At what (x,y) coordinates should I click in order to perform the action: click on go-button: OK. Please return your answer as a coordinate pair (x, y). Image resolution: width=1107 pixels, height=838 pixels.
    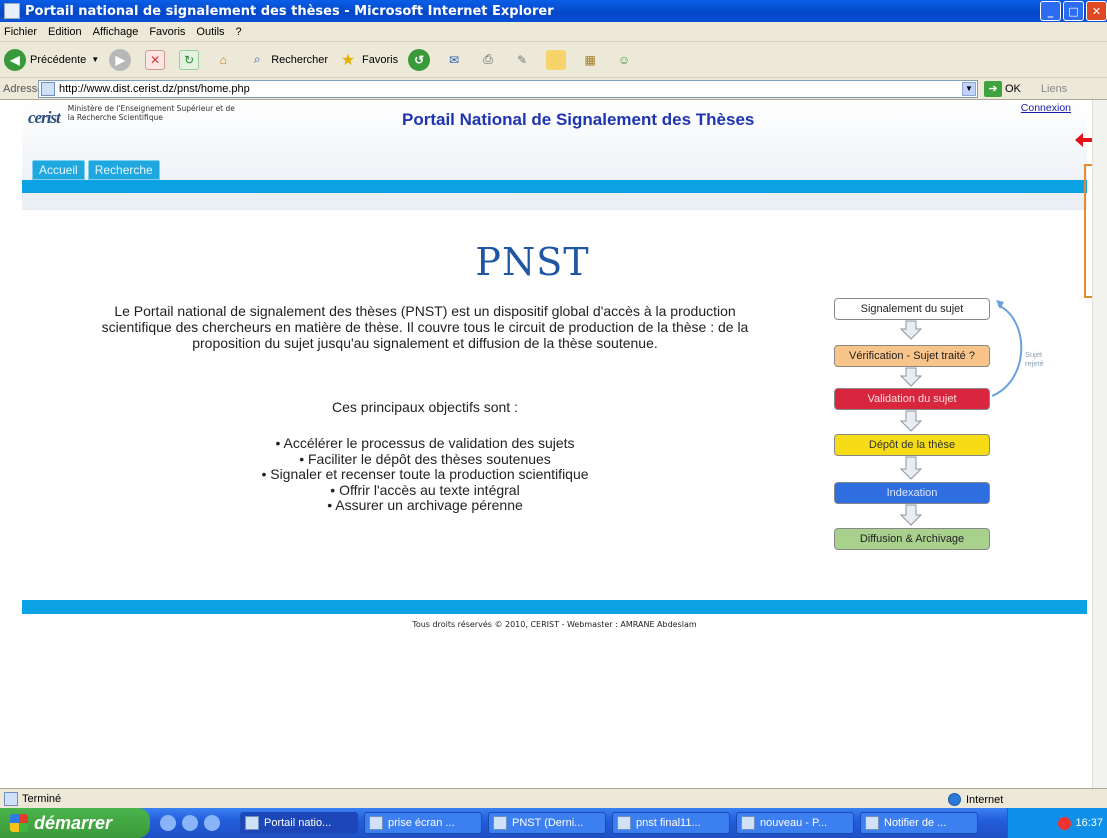
    Looking at the image, I should click on (1013, 89).